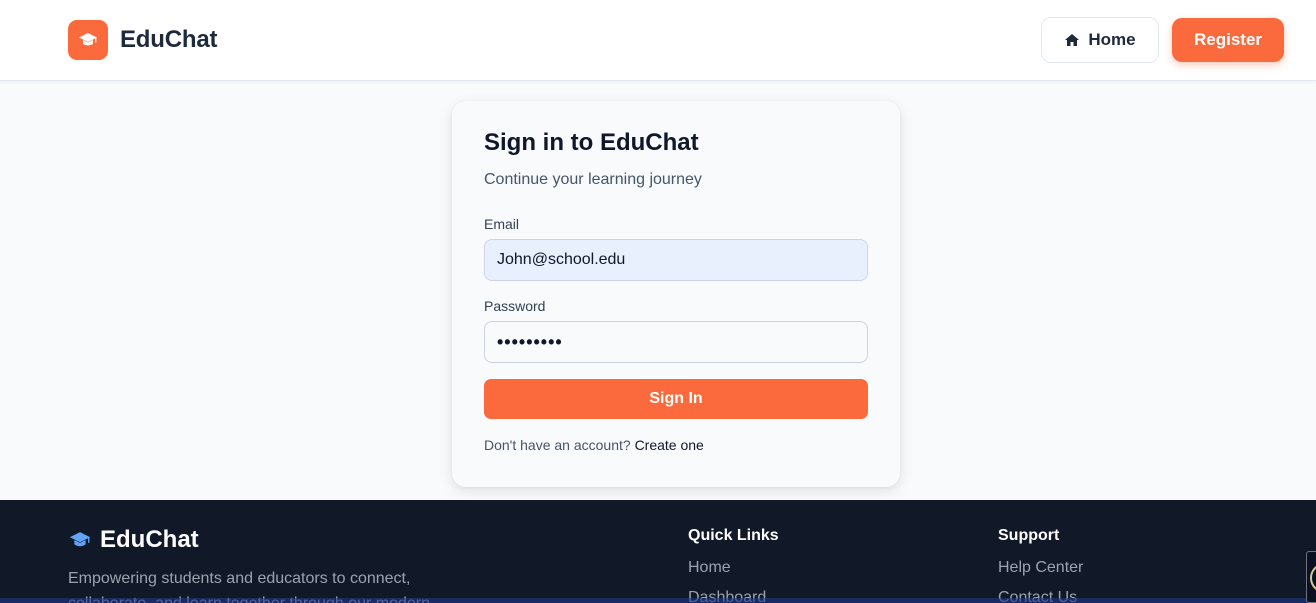  I want to click on home-button: Home, so click(1100, 40).